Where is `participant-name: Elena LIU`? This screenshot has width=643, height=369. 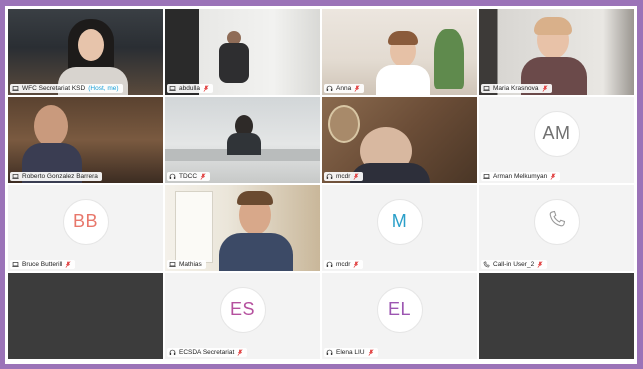
participant-name: Elena LIU is located at coordinates (350, 352).